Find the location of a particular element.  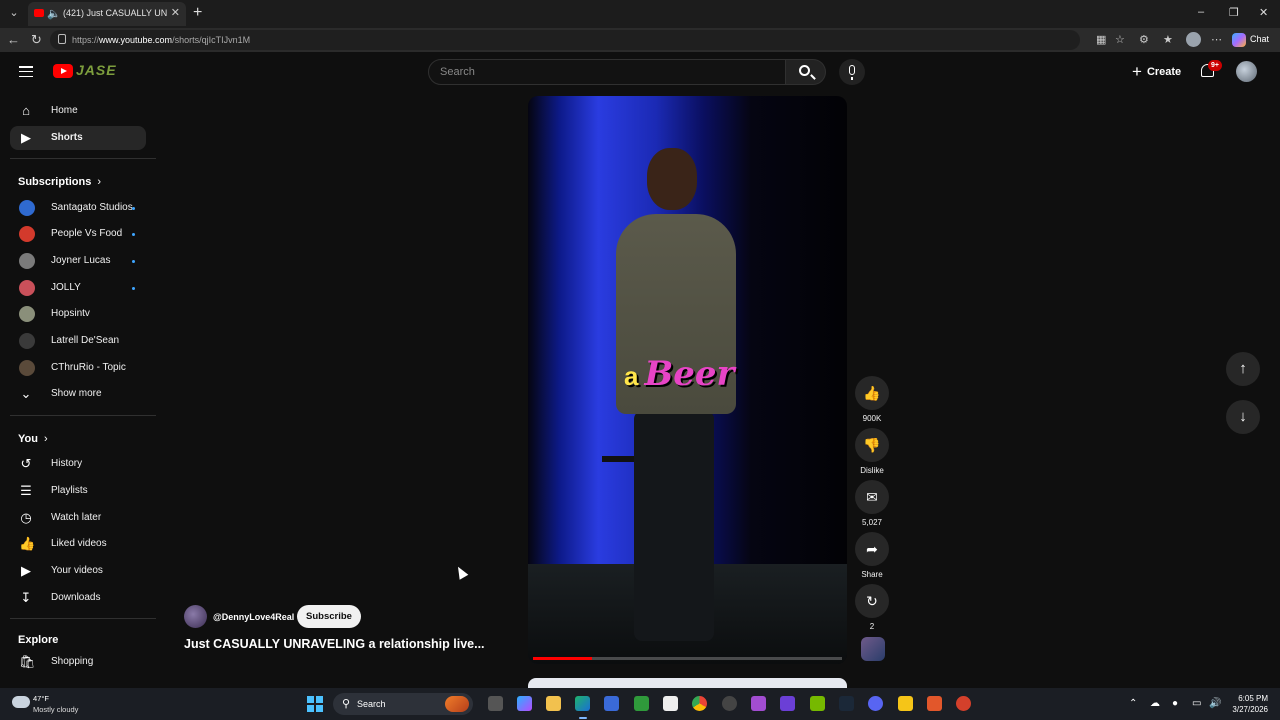

next-short-preview is located at coordinates (687, 683).